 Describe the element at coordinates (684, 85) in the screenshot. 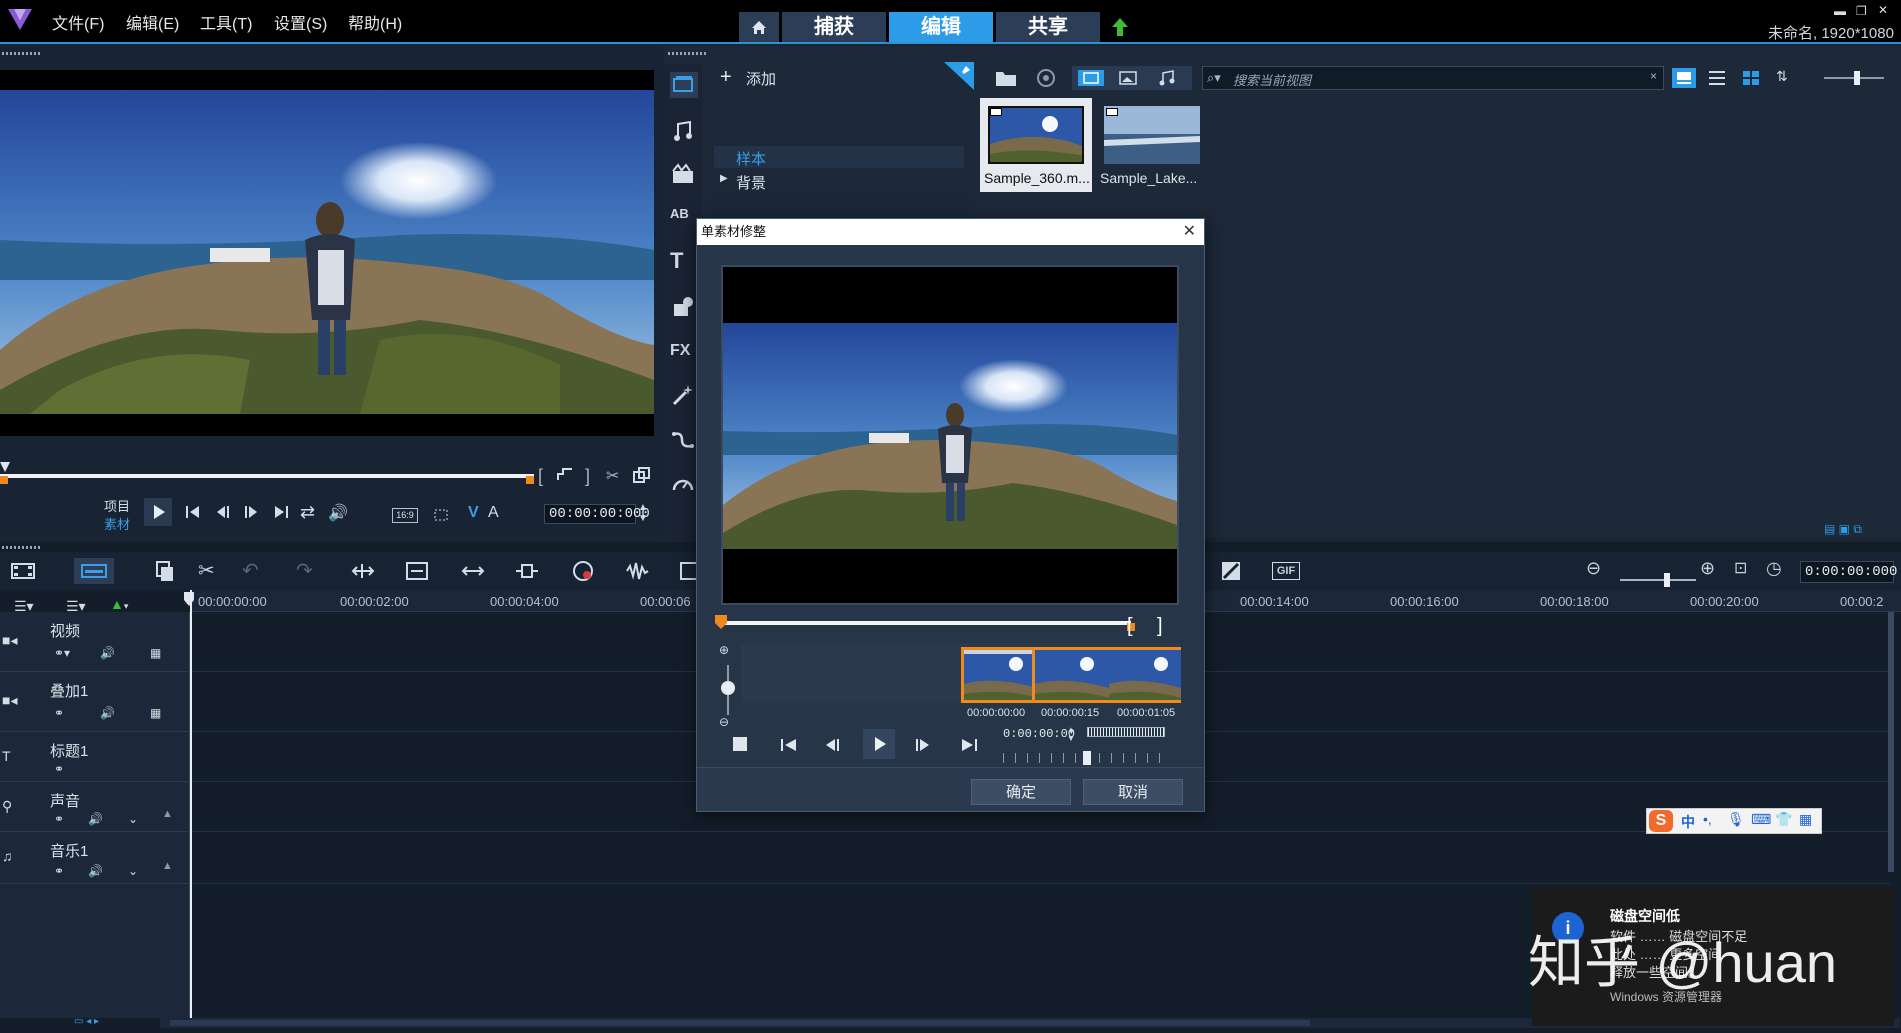

I see `media-category-icon` at that location.